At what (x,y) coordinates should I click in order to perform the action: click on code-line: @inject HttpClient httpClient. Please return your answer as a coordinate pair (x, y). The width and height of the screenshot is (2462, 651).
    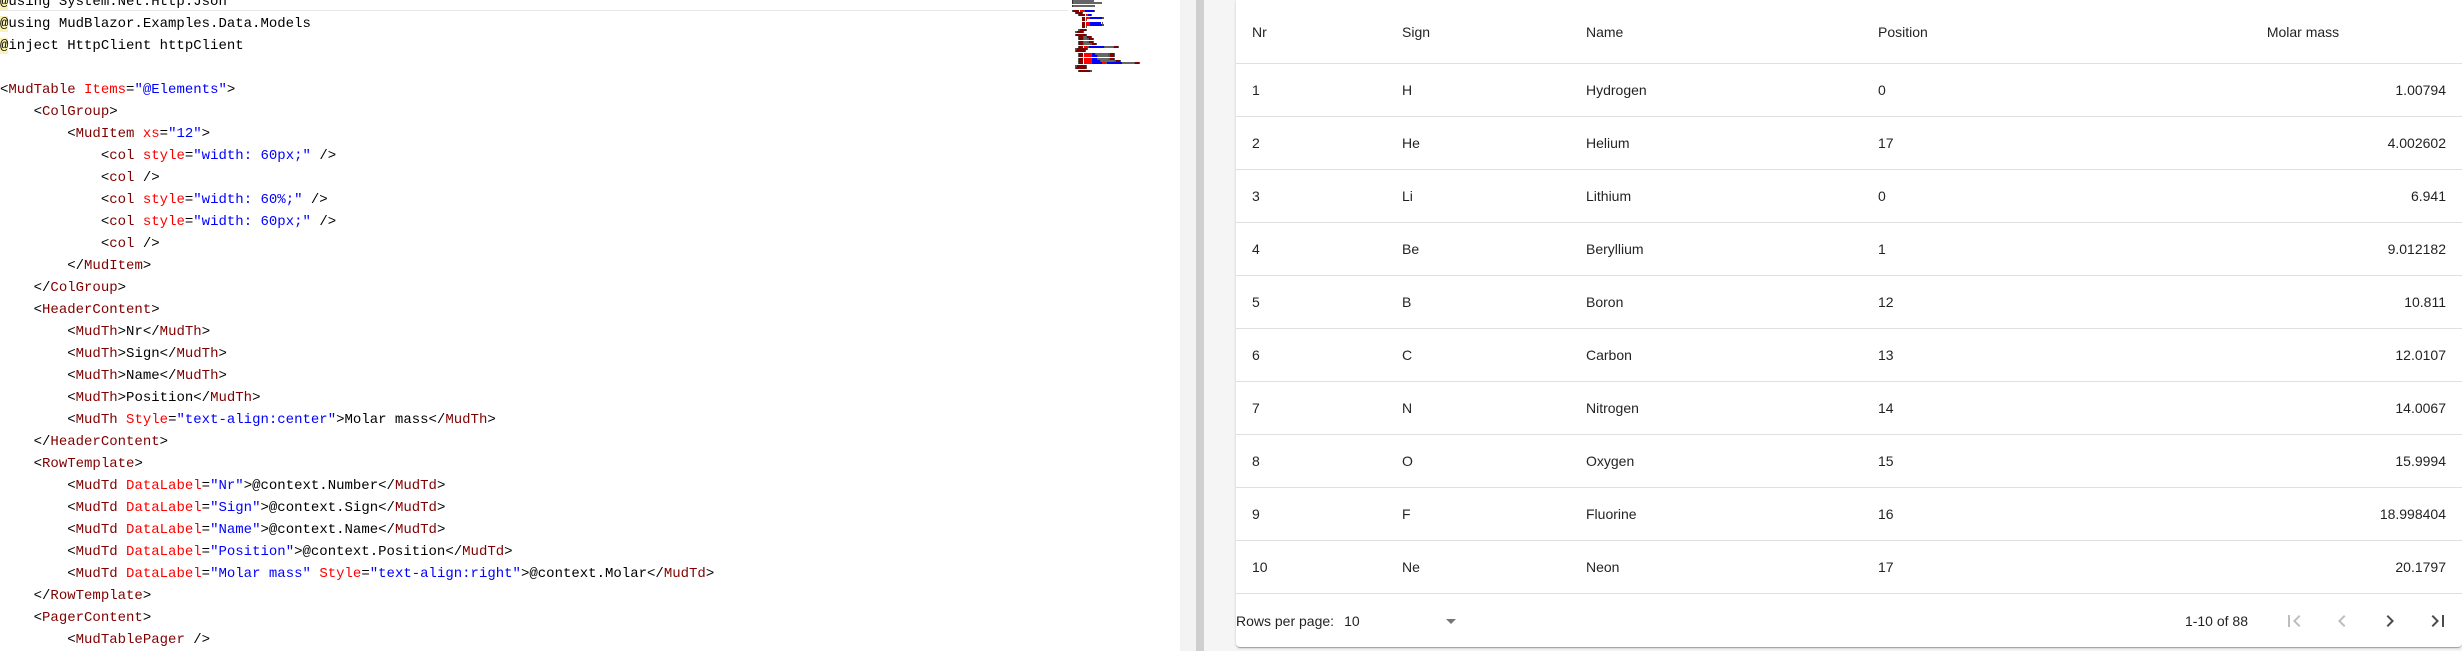
    Looking at the image, I should click on (357, 46).